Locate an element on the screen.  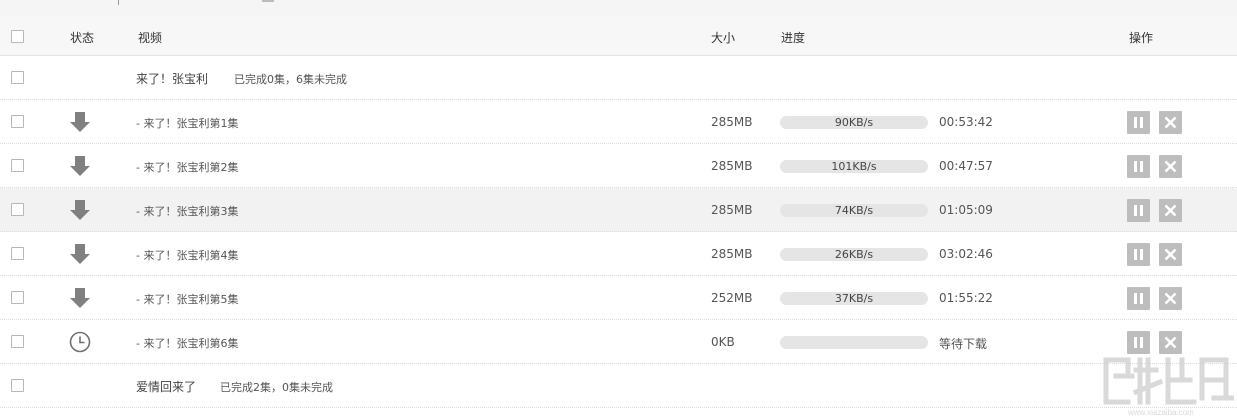
download-speed is located at coordinates (854, 342).